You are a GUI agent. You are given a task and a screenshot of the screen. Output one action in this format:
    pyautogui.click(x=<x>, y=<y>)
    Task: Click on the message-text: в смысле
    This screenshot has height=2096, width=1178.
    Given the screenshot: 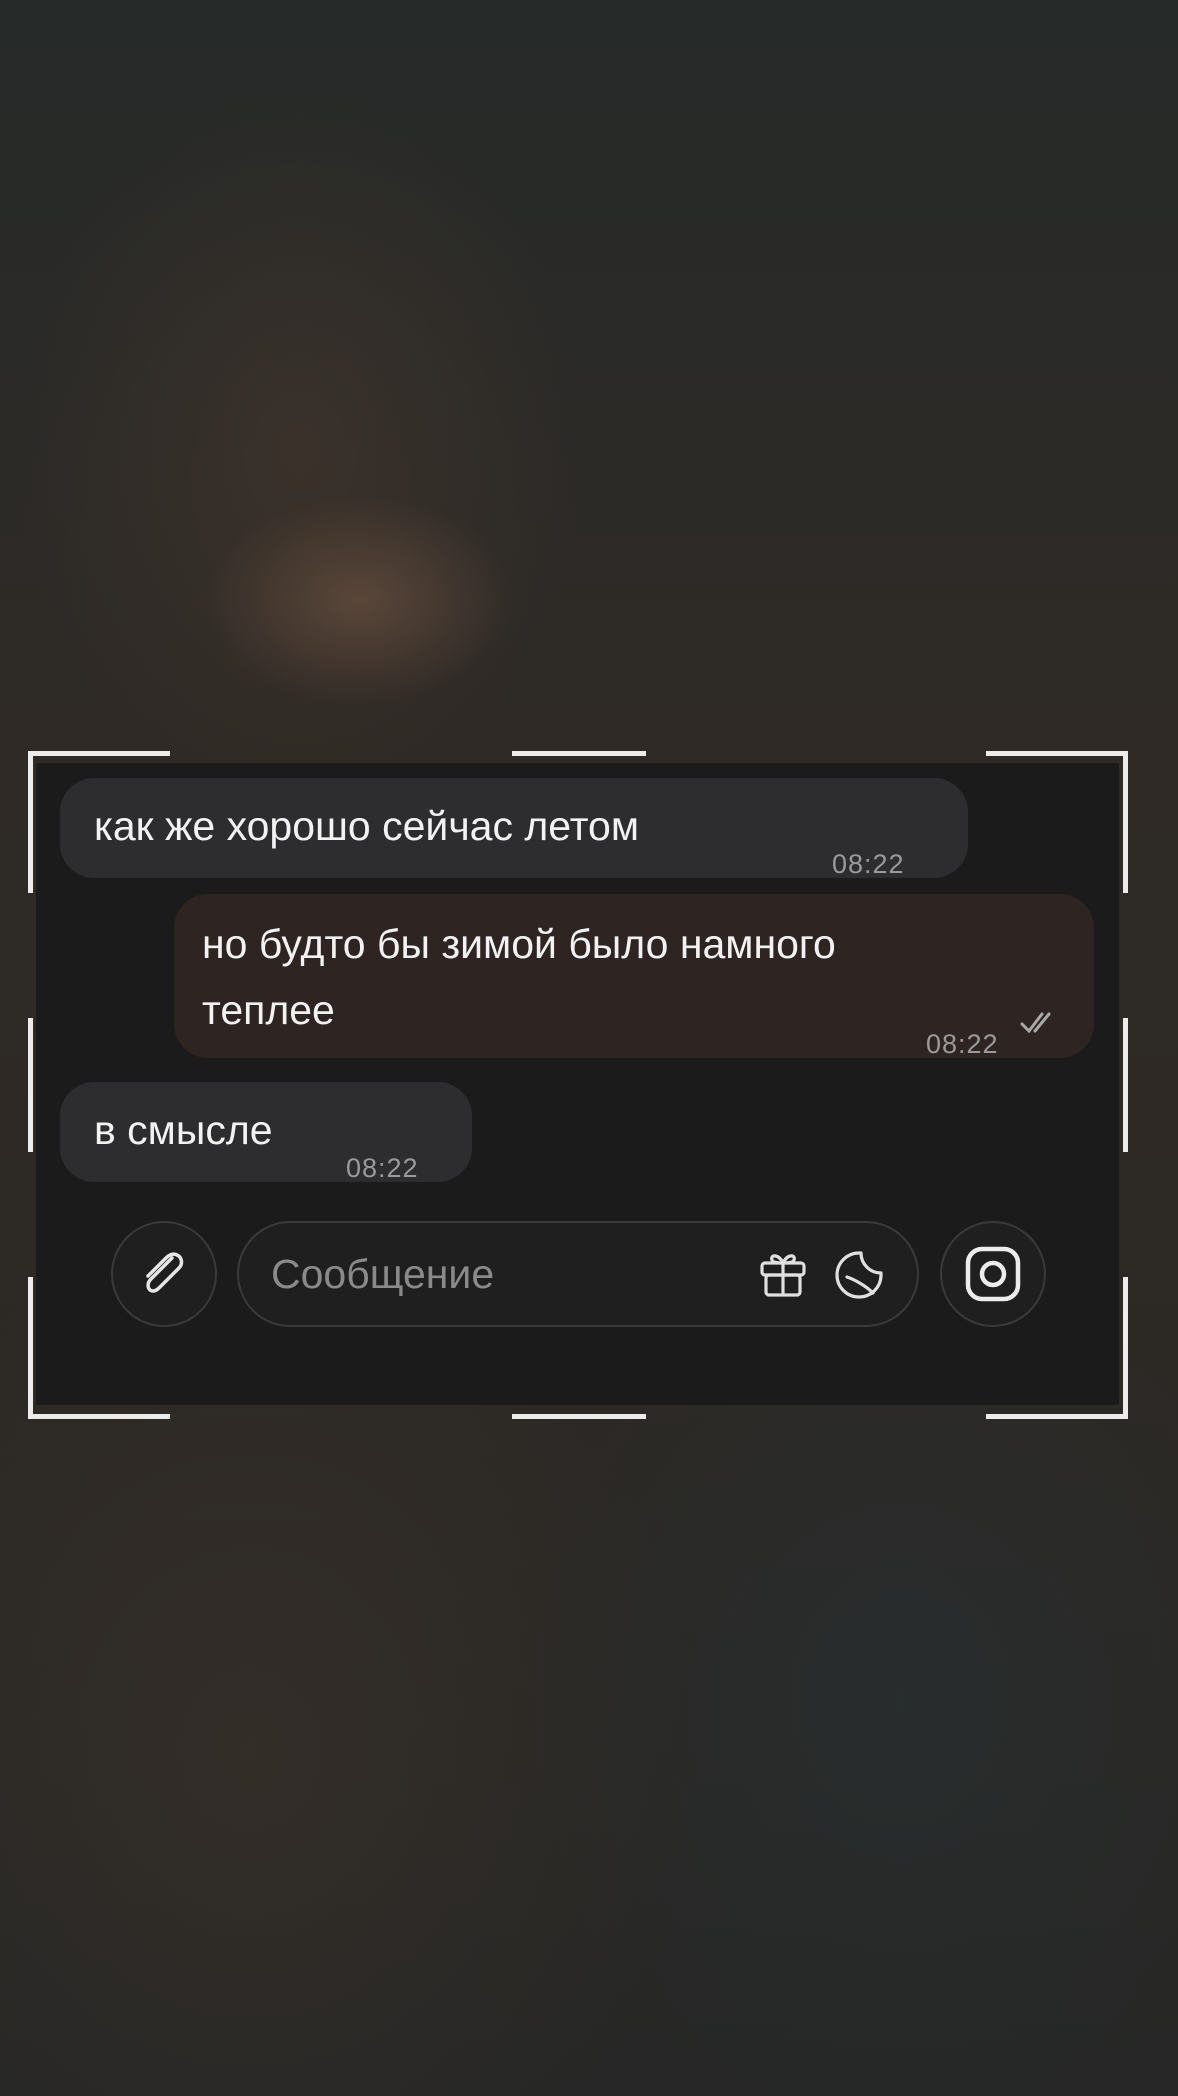 What is the action you would take?
    pyautogui.click(x=183, y=1130)
    